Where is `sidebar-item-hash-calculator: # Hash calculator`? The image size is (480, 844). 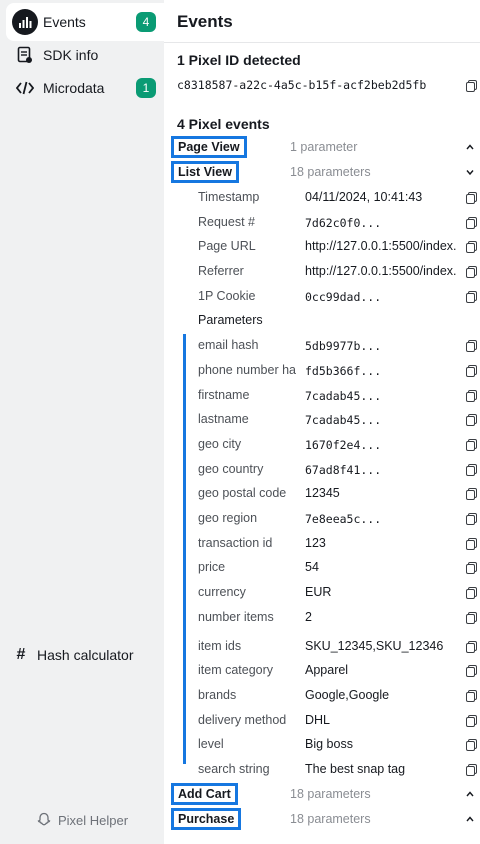 sidebar-item-hash-calculator: # Hash calculator is located at coordinates (73, 655).